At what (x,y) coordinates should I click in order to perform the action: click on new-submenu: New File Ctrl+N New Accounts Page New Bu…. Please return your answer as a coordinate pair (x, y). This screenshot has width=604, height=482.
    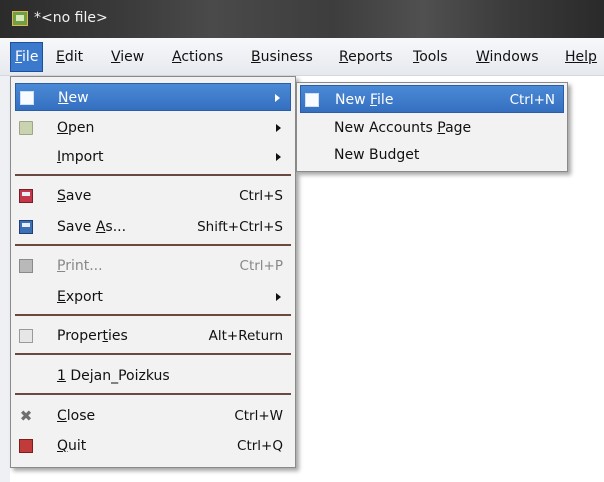
    Looking at the image, I should click on (432, 127).